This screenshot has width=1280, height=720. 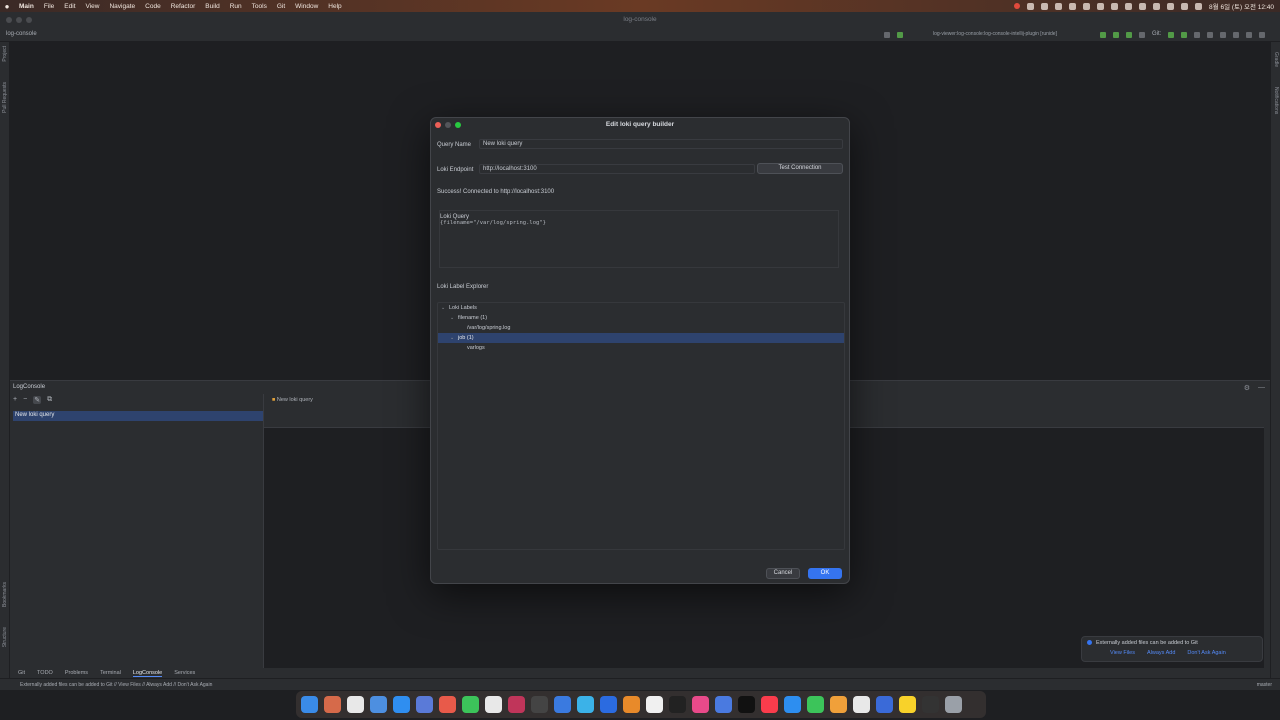 I want to click on user-icon, so click(x=887, y=35).